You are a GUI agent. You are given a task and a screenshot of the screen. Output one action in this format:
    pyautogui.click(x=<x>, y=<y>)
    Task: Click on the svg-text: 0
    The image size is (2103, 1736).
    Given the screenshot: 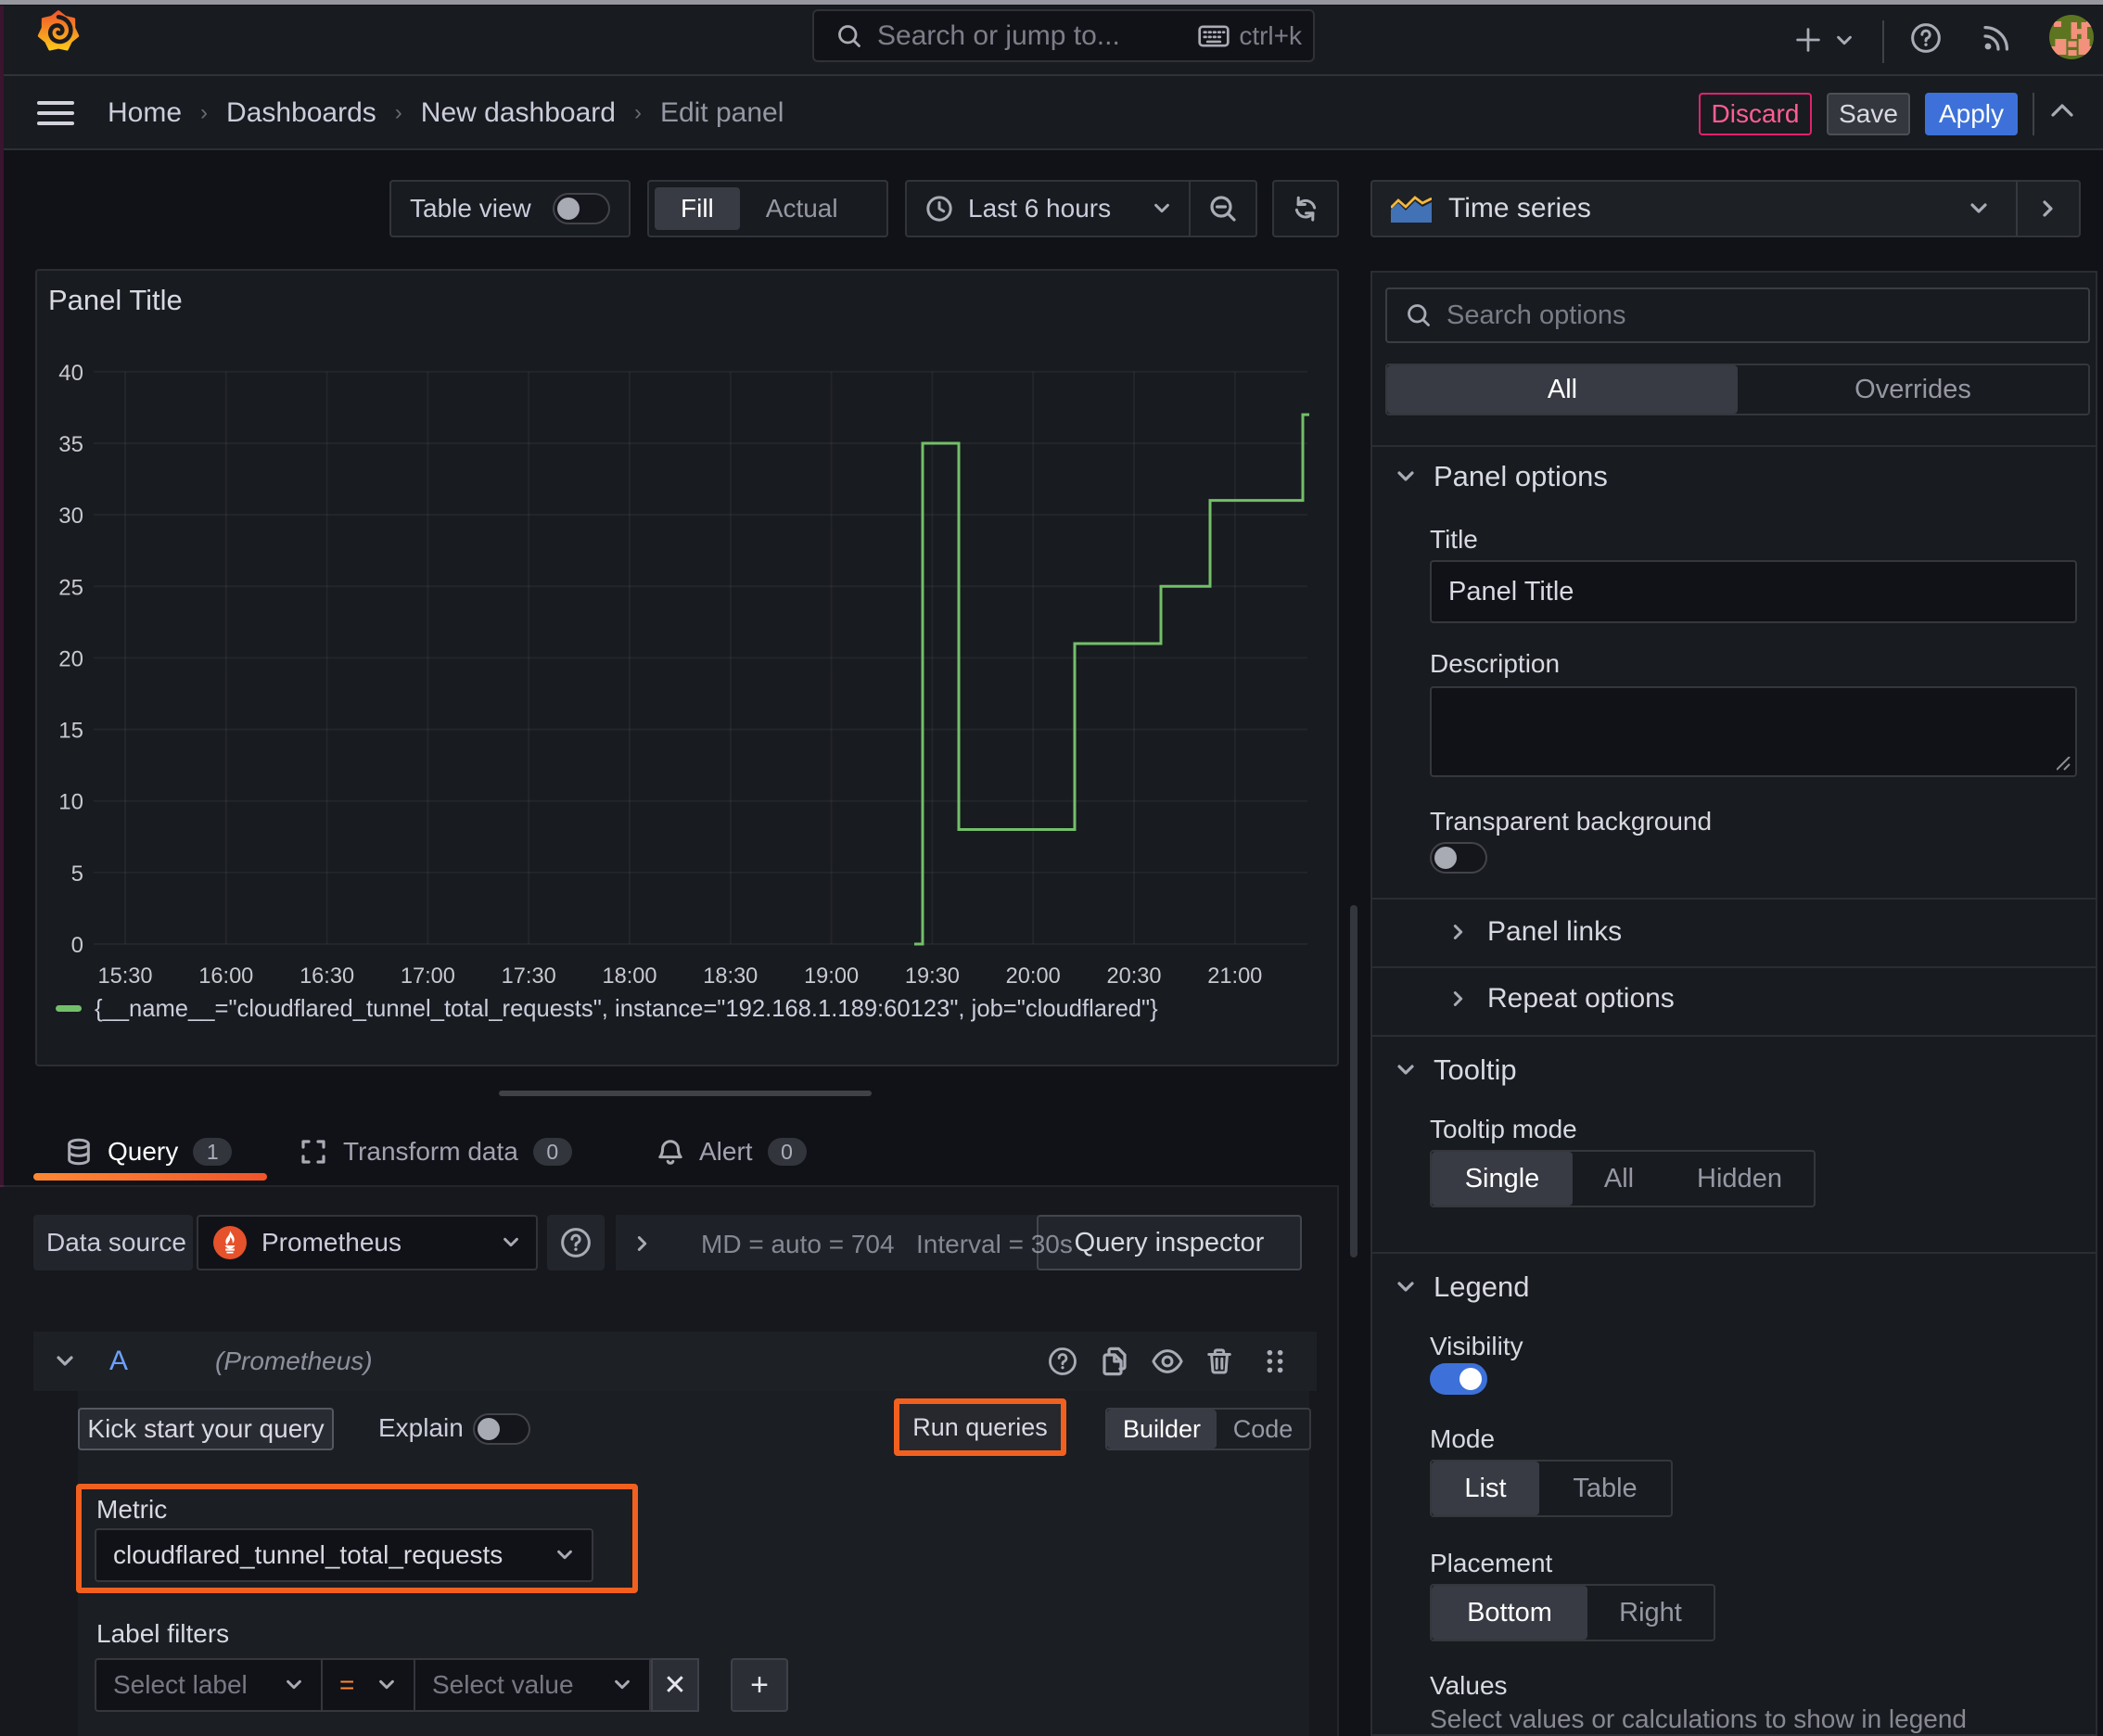 What is the action you would take?
    pyautogui.click(x=77, y=945)
    